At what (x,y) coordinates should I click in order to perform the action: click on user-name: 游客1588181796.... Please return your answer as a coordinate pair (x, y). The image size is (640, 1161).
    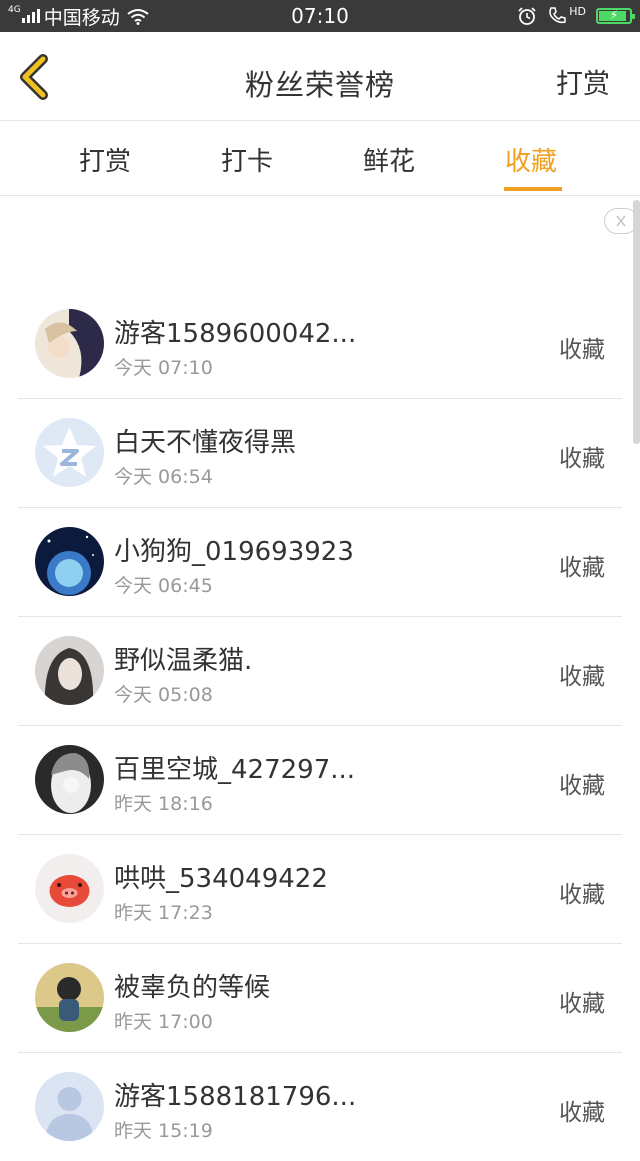
    Looking at the image, I should click on (235, 1097).